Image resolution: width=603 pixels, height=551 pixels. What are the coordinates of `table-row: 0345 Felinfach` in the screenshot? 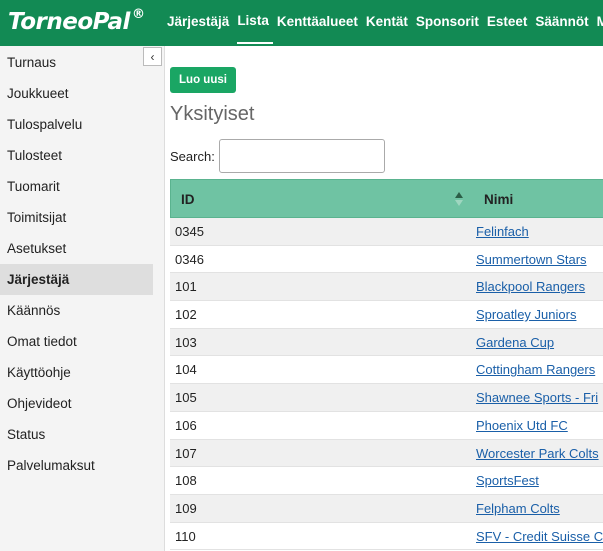 It's located at (386, 232).